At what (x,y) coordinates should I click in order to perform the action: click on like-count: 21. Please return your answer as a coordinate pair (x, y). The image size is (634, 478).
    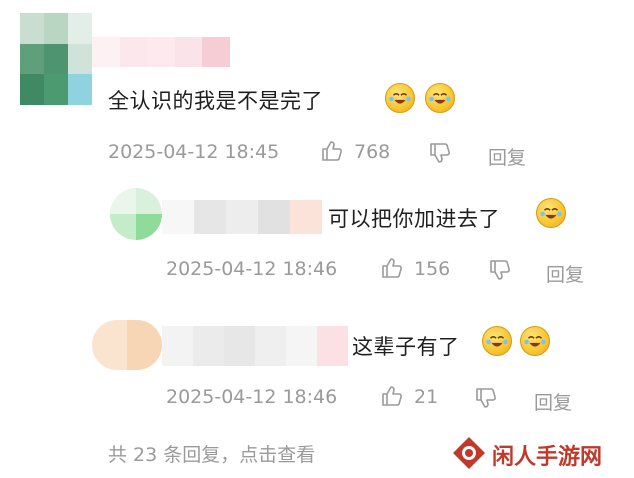
    Looking at the image, I should click on (426, 397).